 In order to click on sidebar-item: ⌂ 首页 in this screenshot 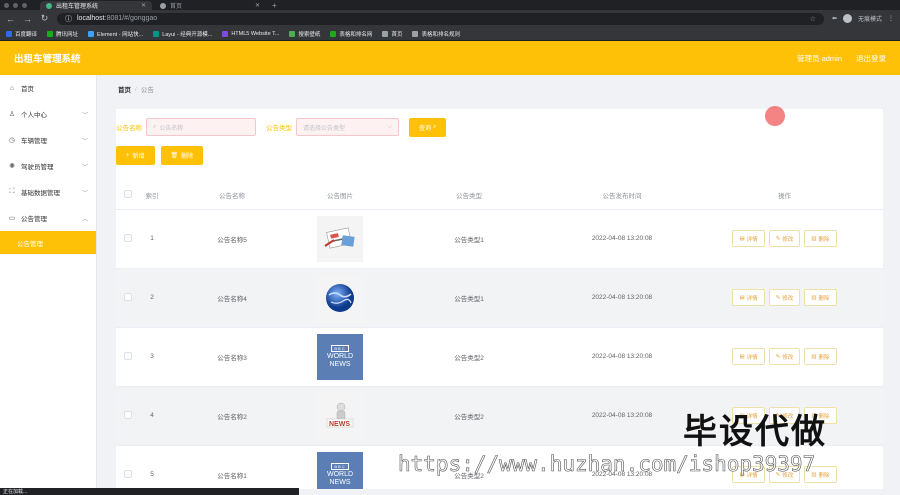, I will do `click(48, 88)`.